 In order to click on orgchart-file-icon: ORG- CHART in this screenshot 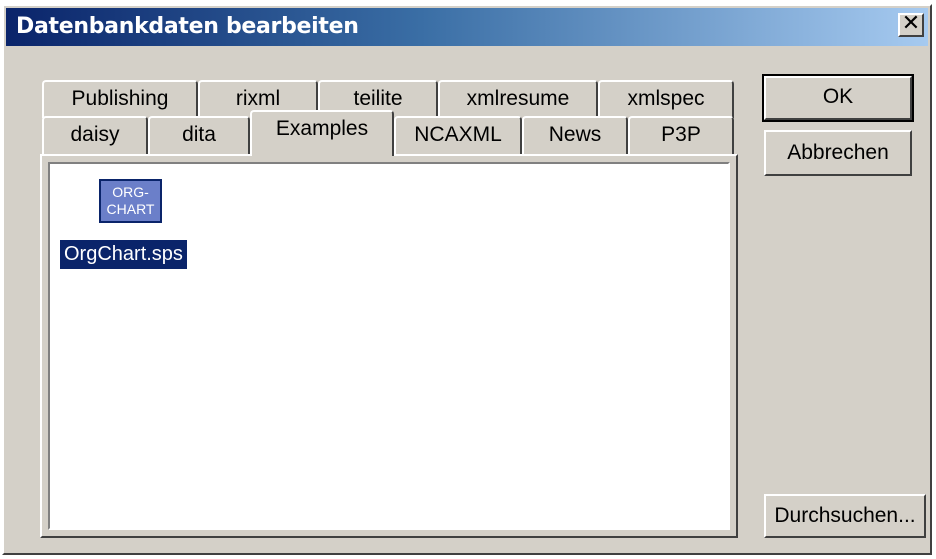, I will do `click(130, 201)`.